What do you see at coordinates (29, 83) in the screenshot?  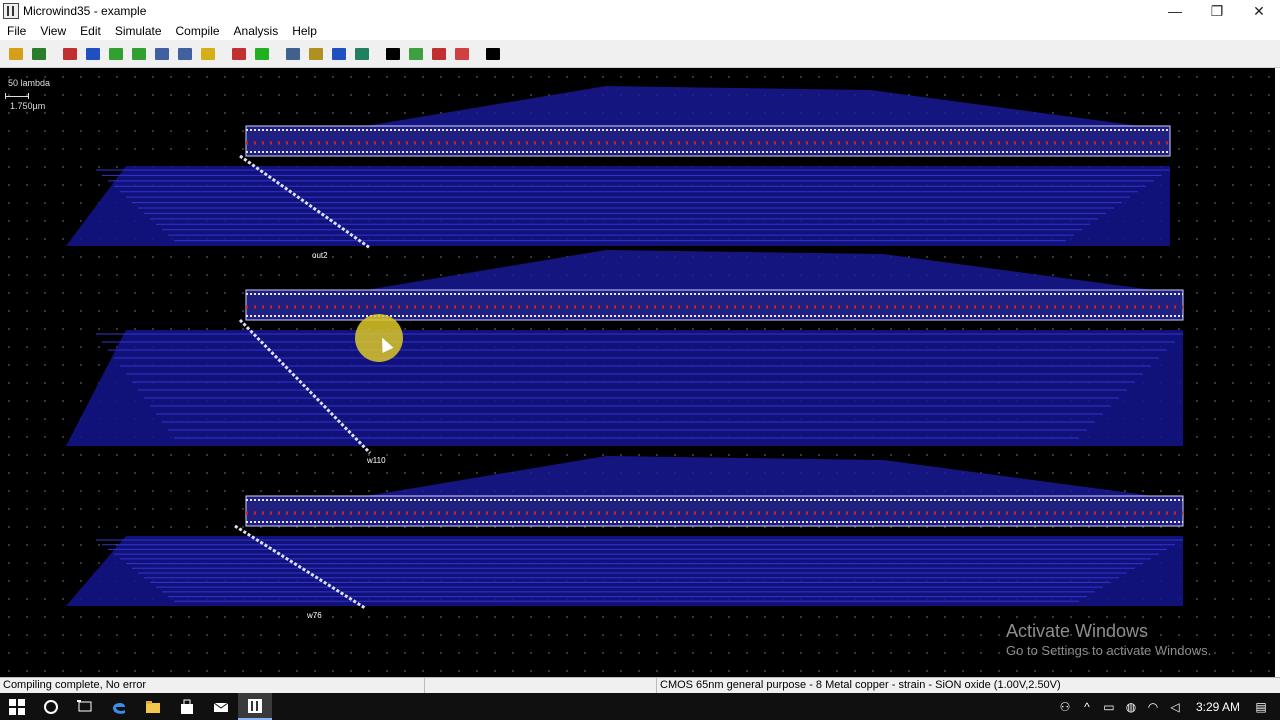 I see `scale-label: 50 lambda` at bounding box center [29, 83].